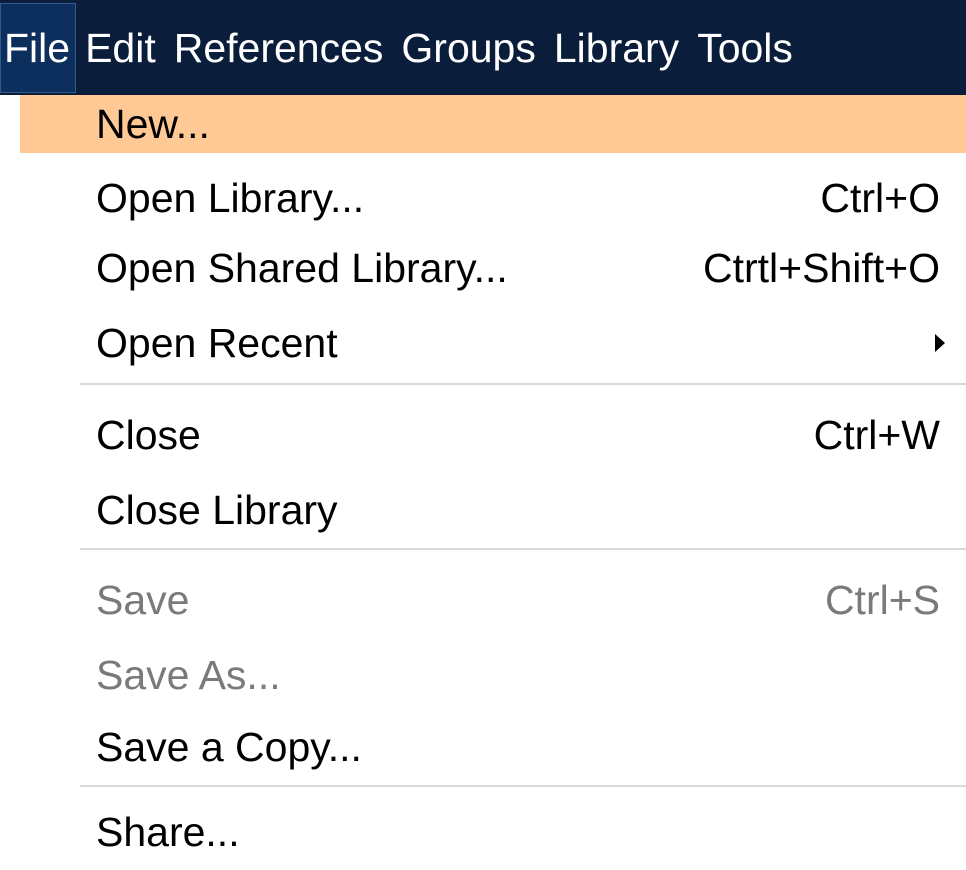  I want to click on menubar-groups: Groups, so click(468, 48).